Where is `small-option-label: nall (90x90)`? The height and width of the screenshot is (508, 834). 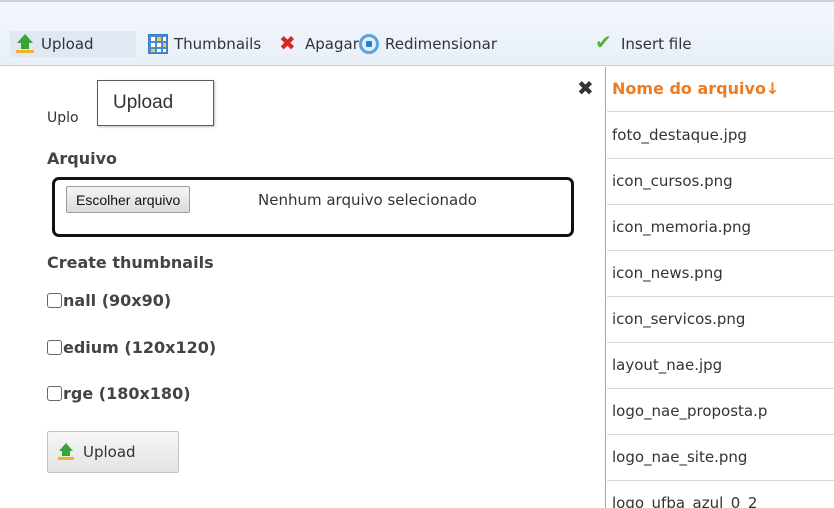 small-option-label: nall (90x90) is located at coordinates (117, 300).